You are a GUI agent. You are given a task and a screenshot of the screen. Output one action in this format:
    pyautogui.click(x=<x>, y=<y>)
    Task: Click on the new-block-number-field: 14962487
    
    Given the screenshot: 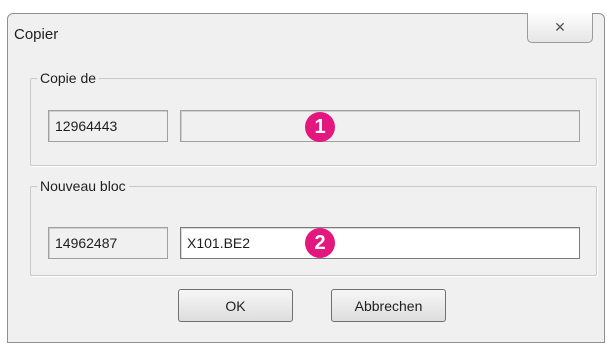 What is the action you would take?
    pyautogui.click(x=108, y=243)
    